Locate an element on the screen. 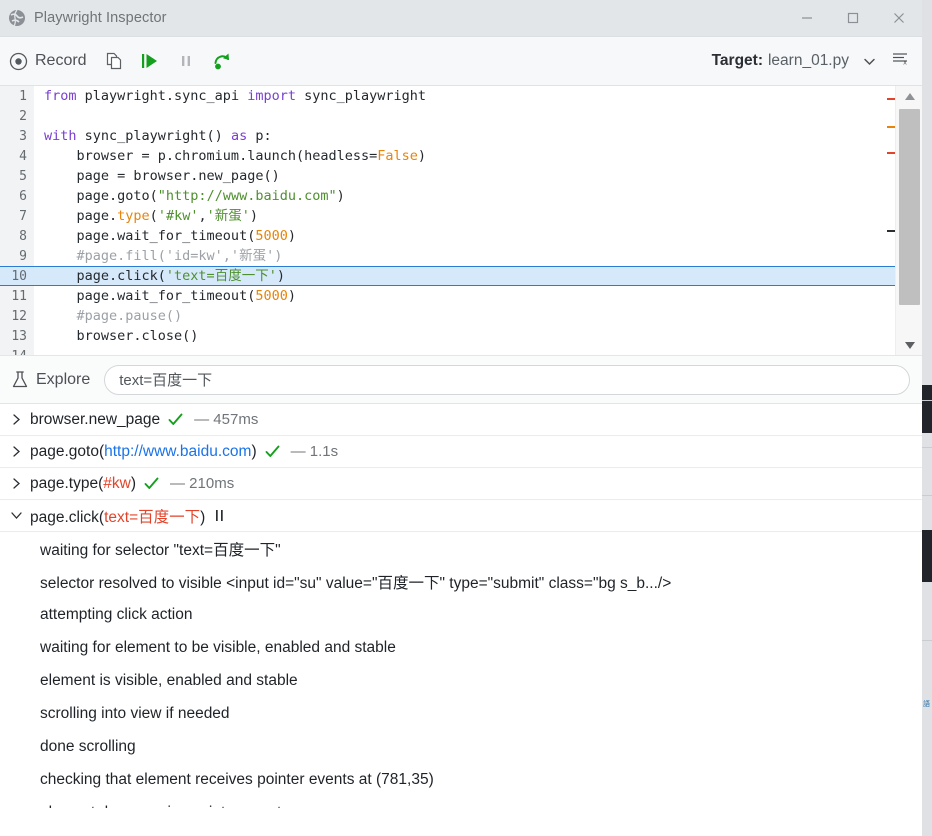  code-token: sync_playwright() is located at coordinates (157, 136).